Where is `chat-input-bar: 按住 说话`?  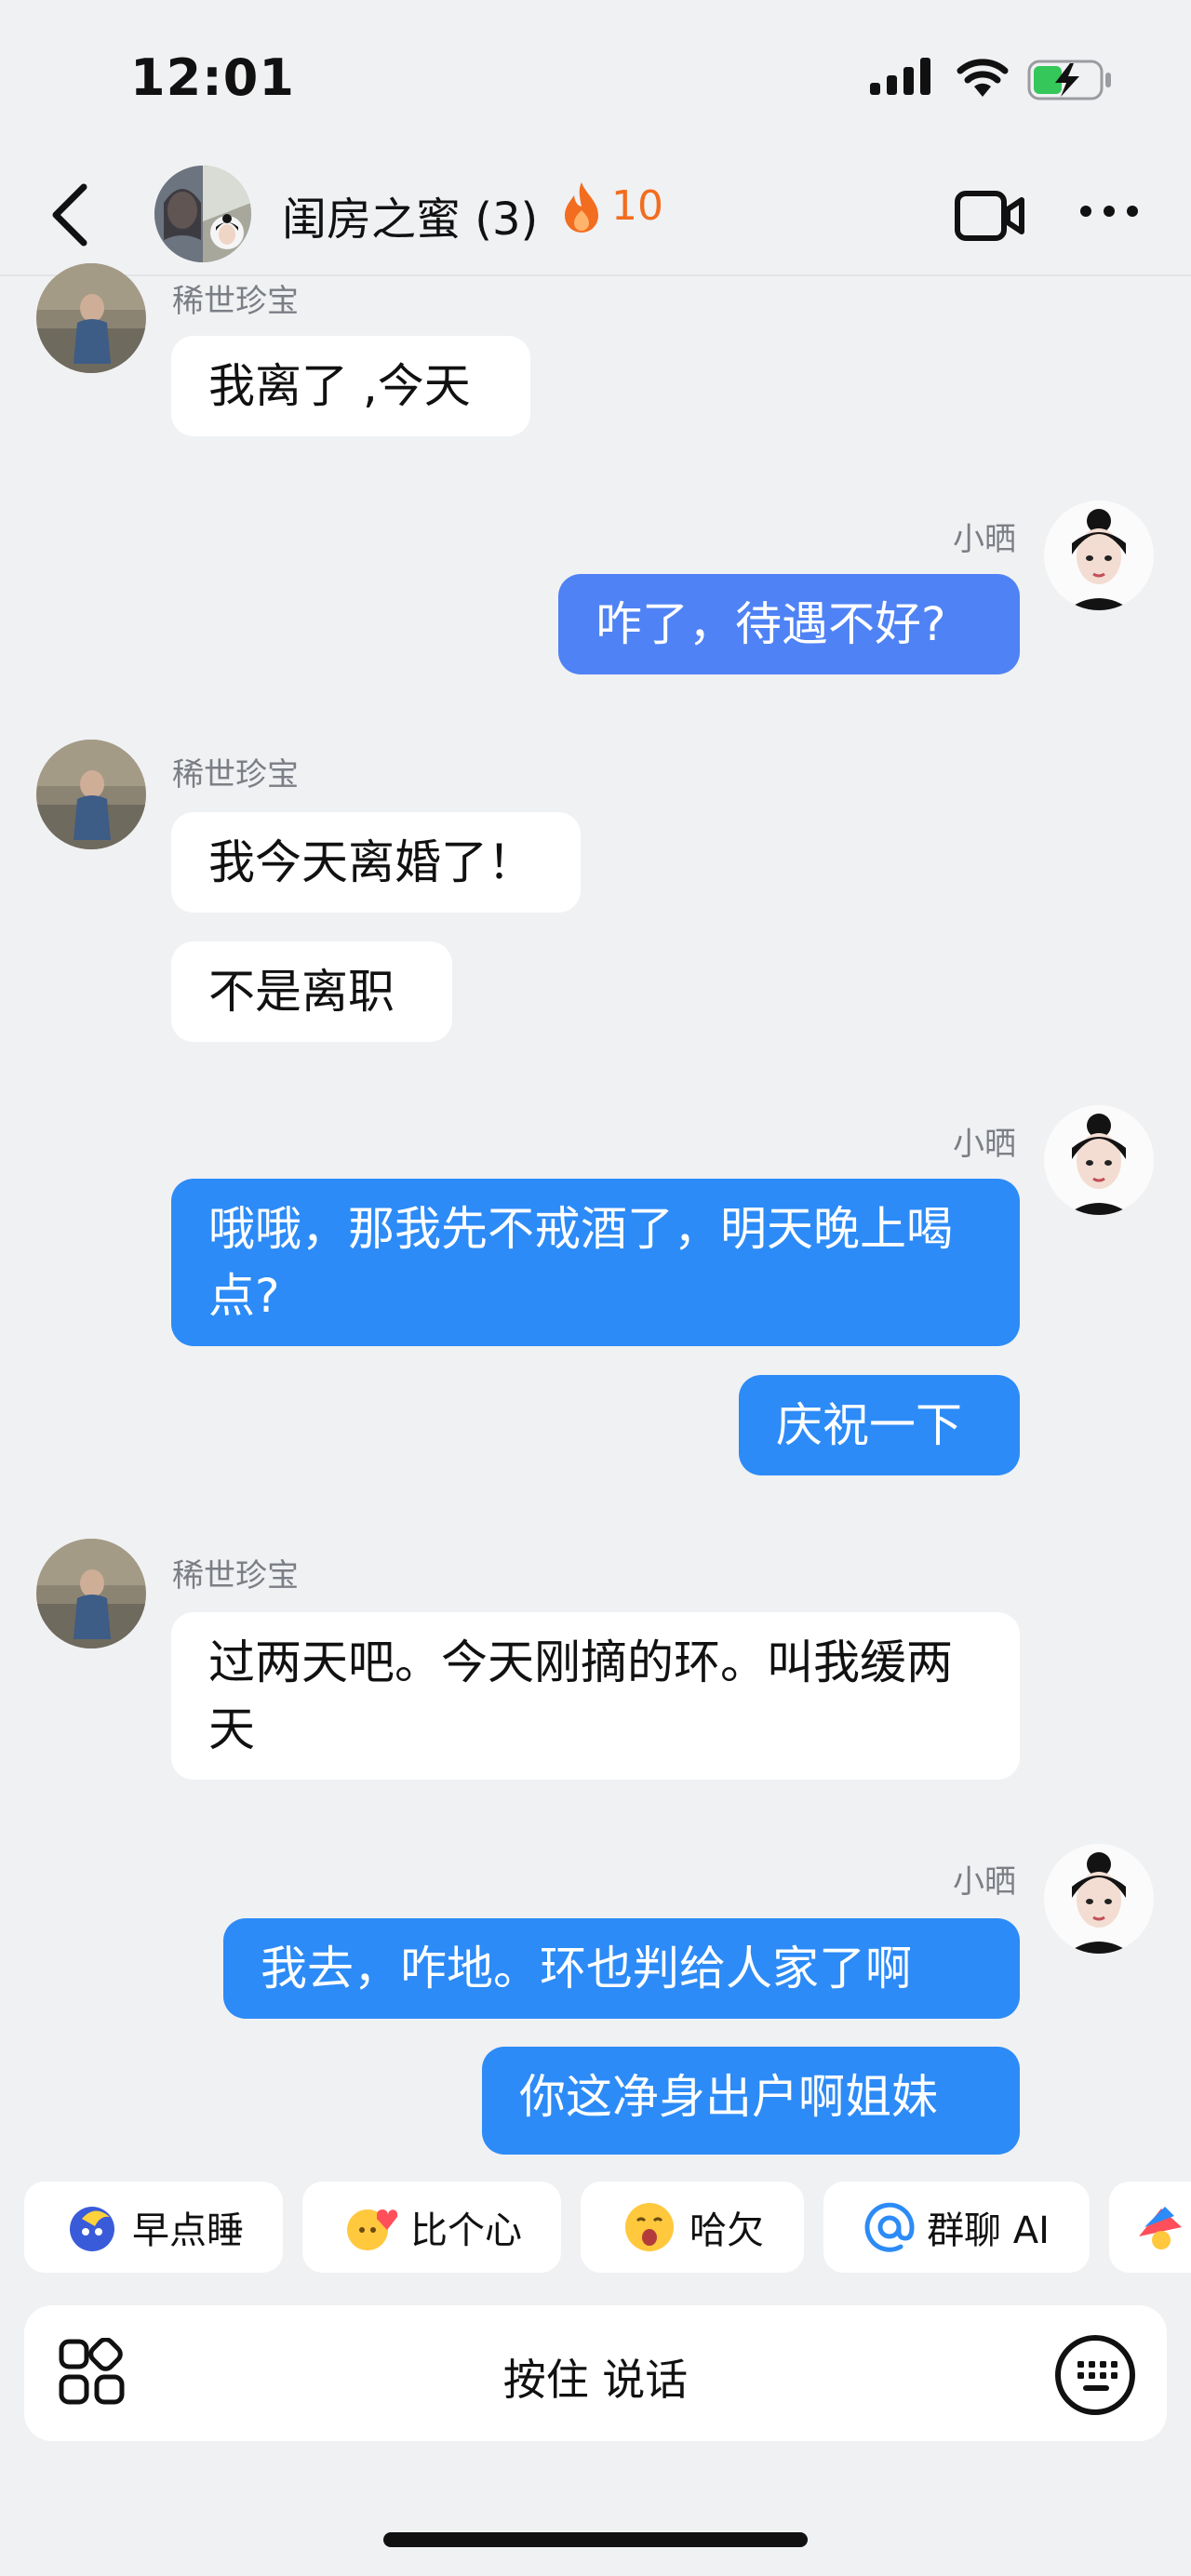
chat-input-bar: 按住 说话 is located at coordinates (595, 2373).